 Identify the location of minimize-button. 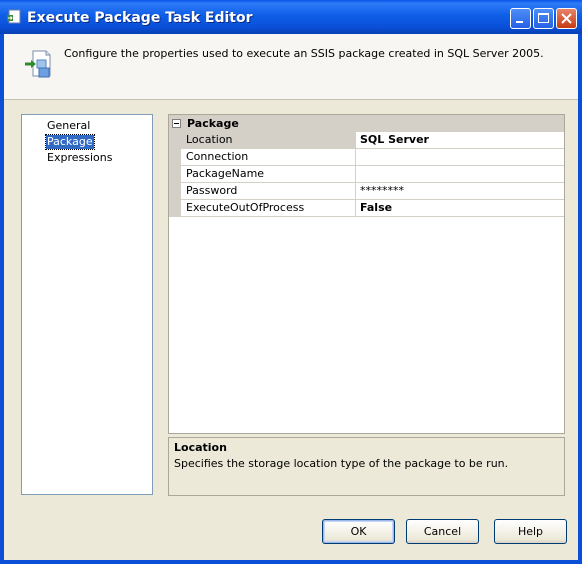
(520, 18).